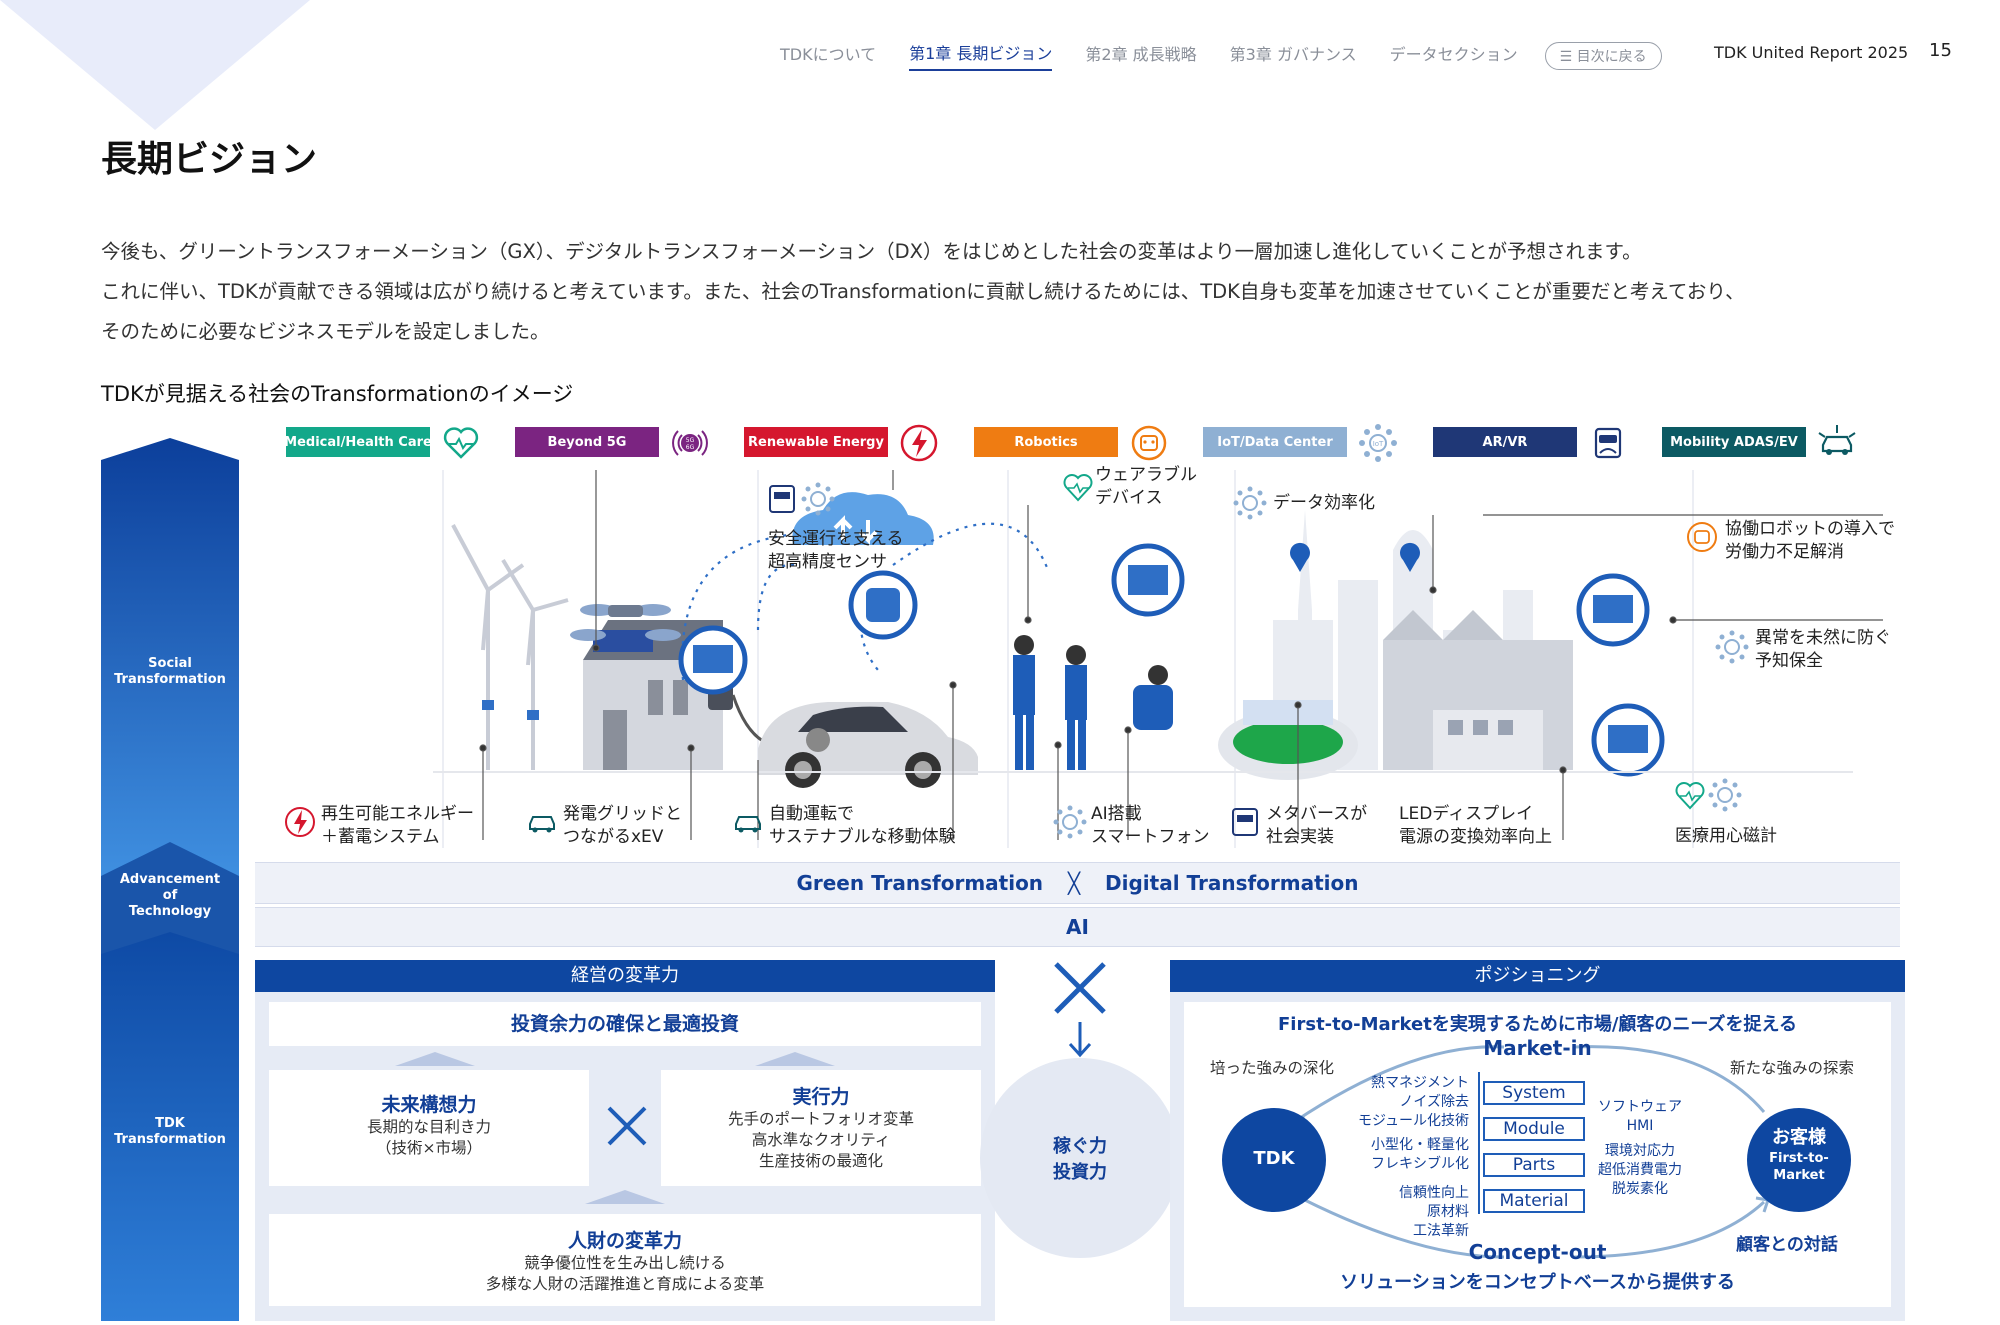 The image size is (2000, 1325). Describe the element at coordinates (1603, 55) in the screenshot. I see `back-to-toc-button: ☰ 目次に戻る` at that location.